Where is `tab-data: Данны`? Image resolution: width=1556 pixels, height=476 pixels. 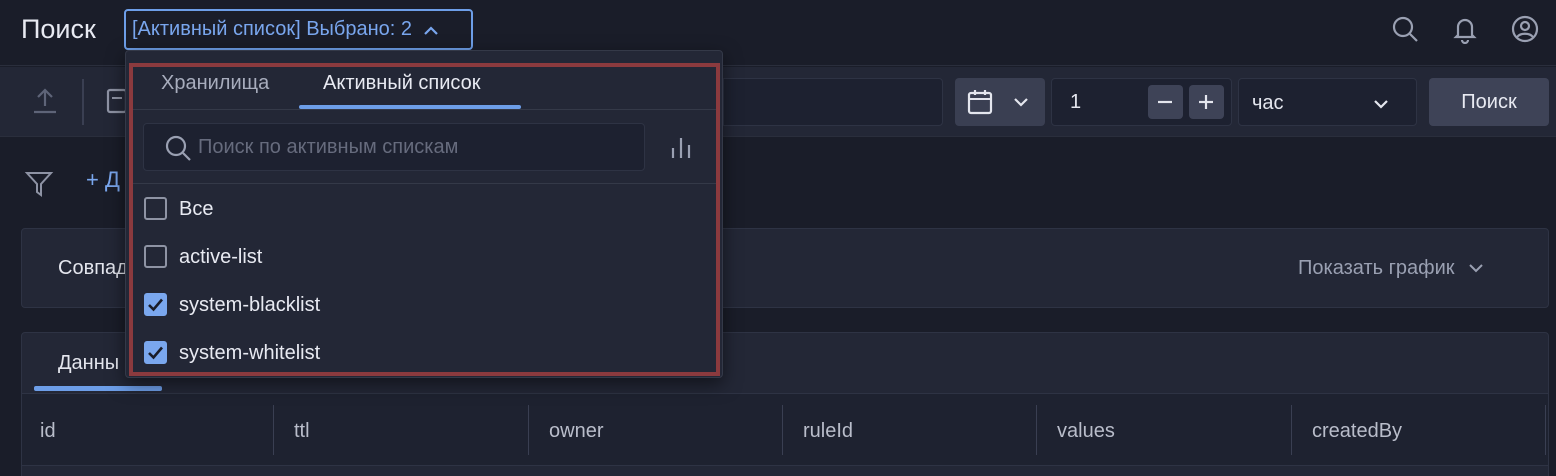 tab-data: Данны is located at coordinates (88, 363).